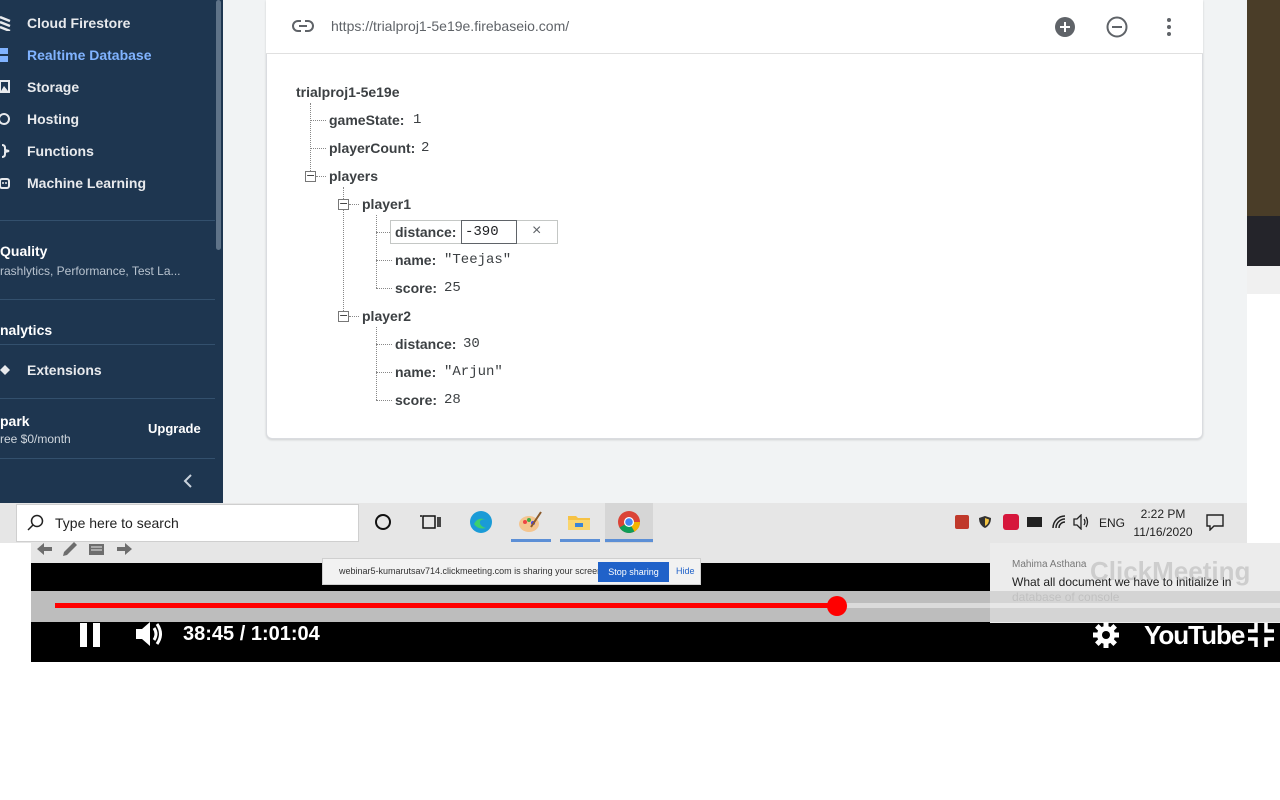 This screenshot has height=800, width=1280. I want to click on sidebar-item-storage: Storage, so click(39, 87).